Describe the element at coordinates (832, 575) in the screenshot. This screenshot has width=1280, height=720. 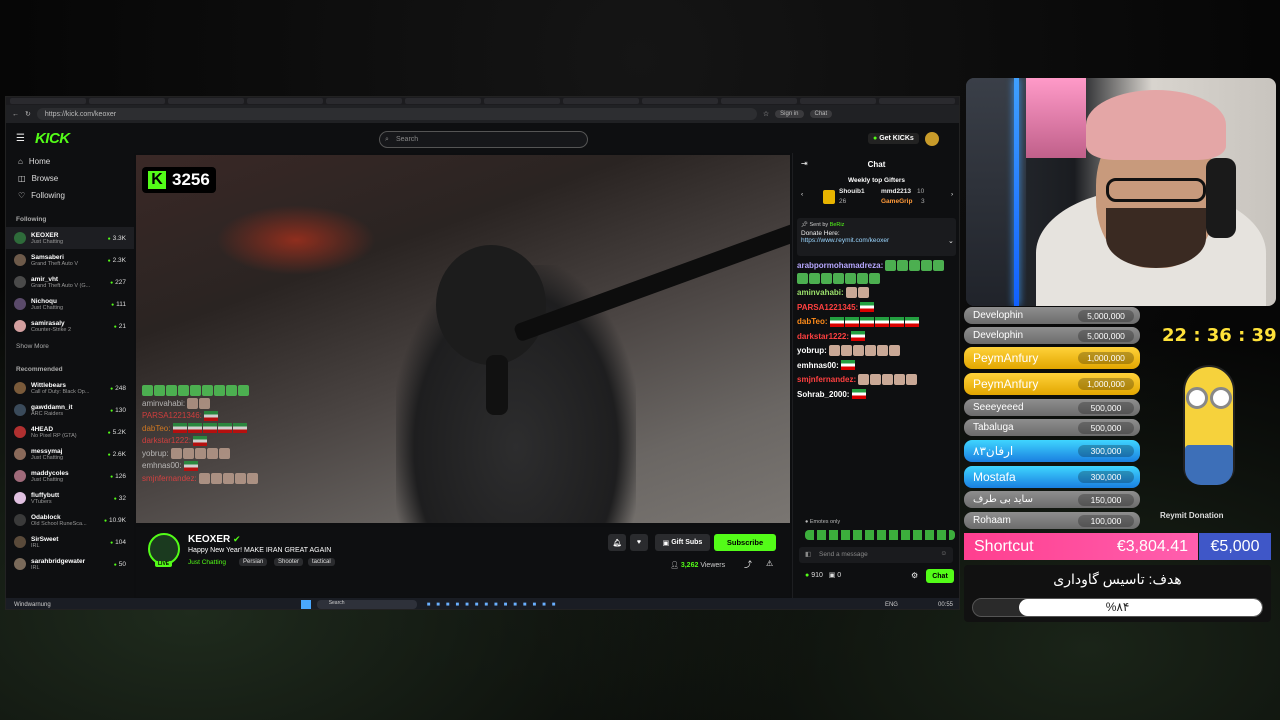
I see `gift-box-icon: ▣` at that location.